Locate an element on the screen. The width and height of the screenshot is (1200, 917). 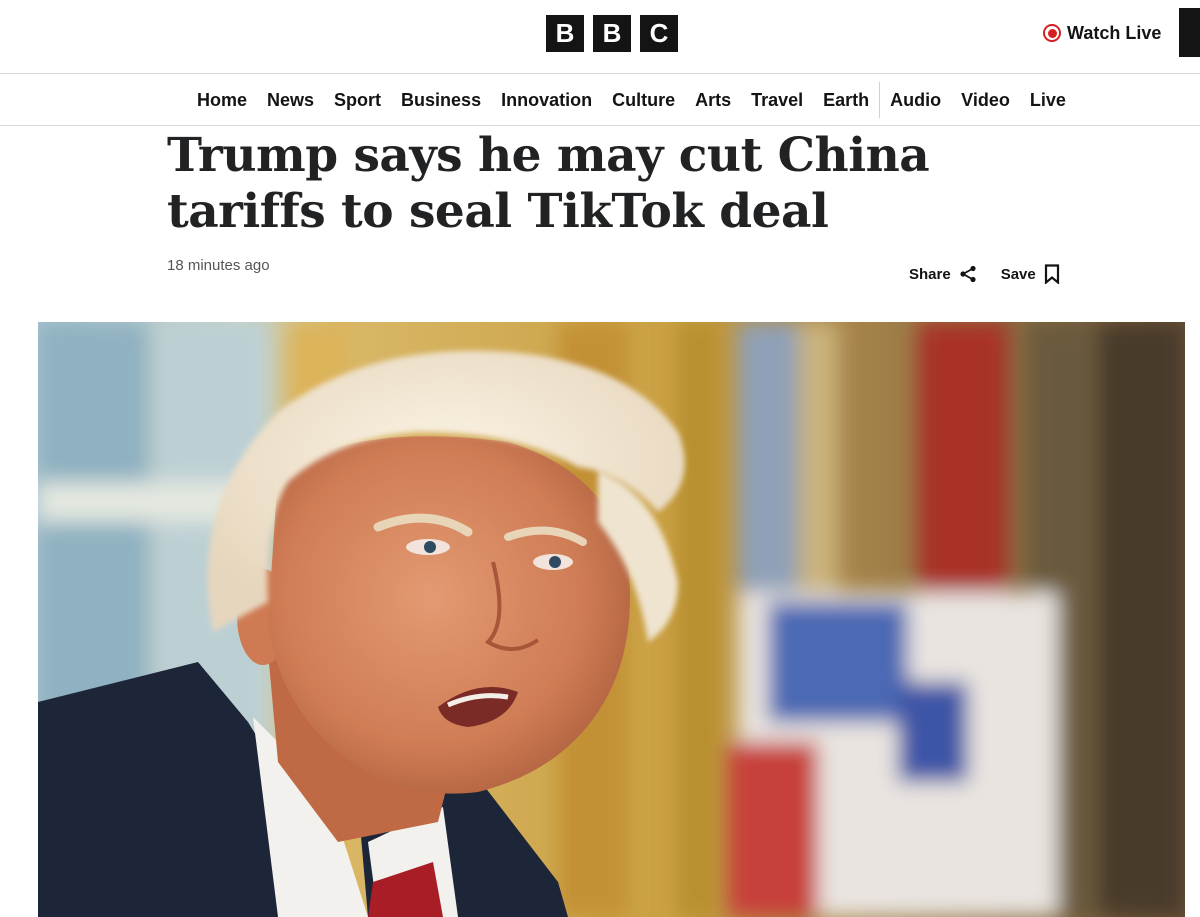
masthead: B B C Watch Live is located at coordinates (600, 37).